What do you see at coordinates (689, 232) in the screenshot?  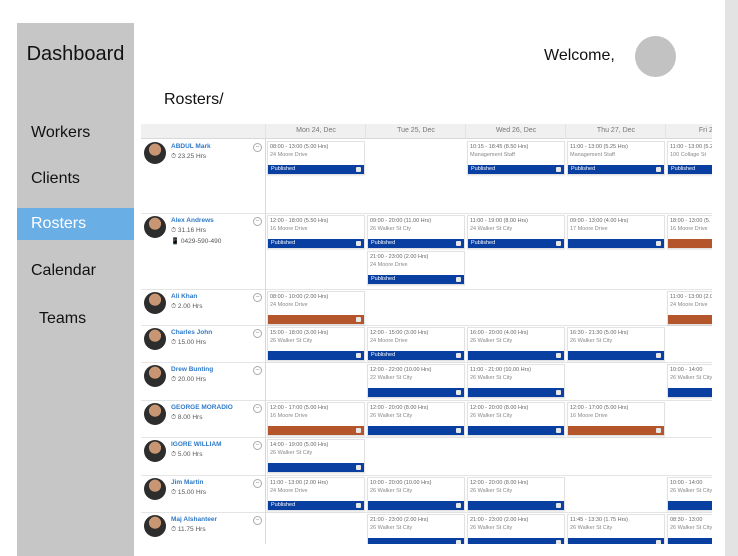 I see `shift-card: 18:00 - 13:00 (5. 16 Moore Drive` at bounding box center [689, 232].